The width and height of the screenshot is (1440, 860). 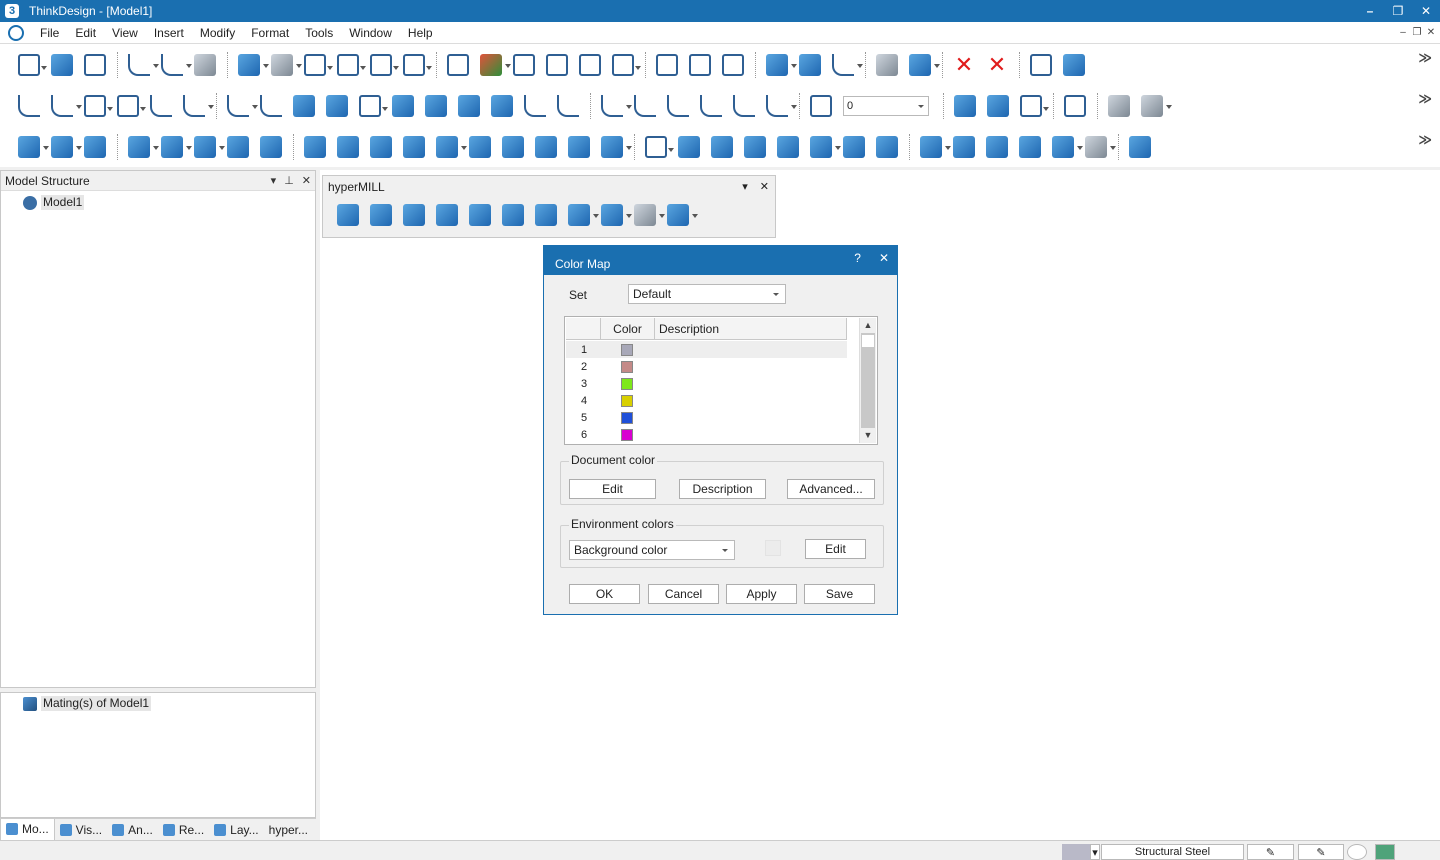 I want to click on monitor-icon, so click(x=1385, y=852).